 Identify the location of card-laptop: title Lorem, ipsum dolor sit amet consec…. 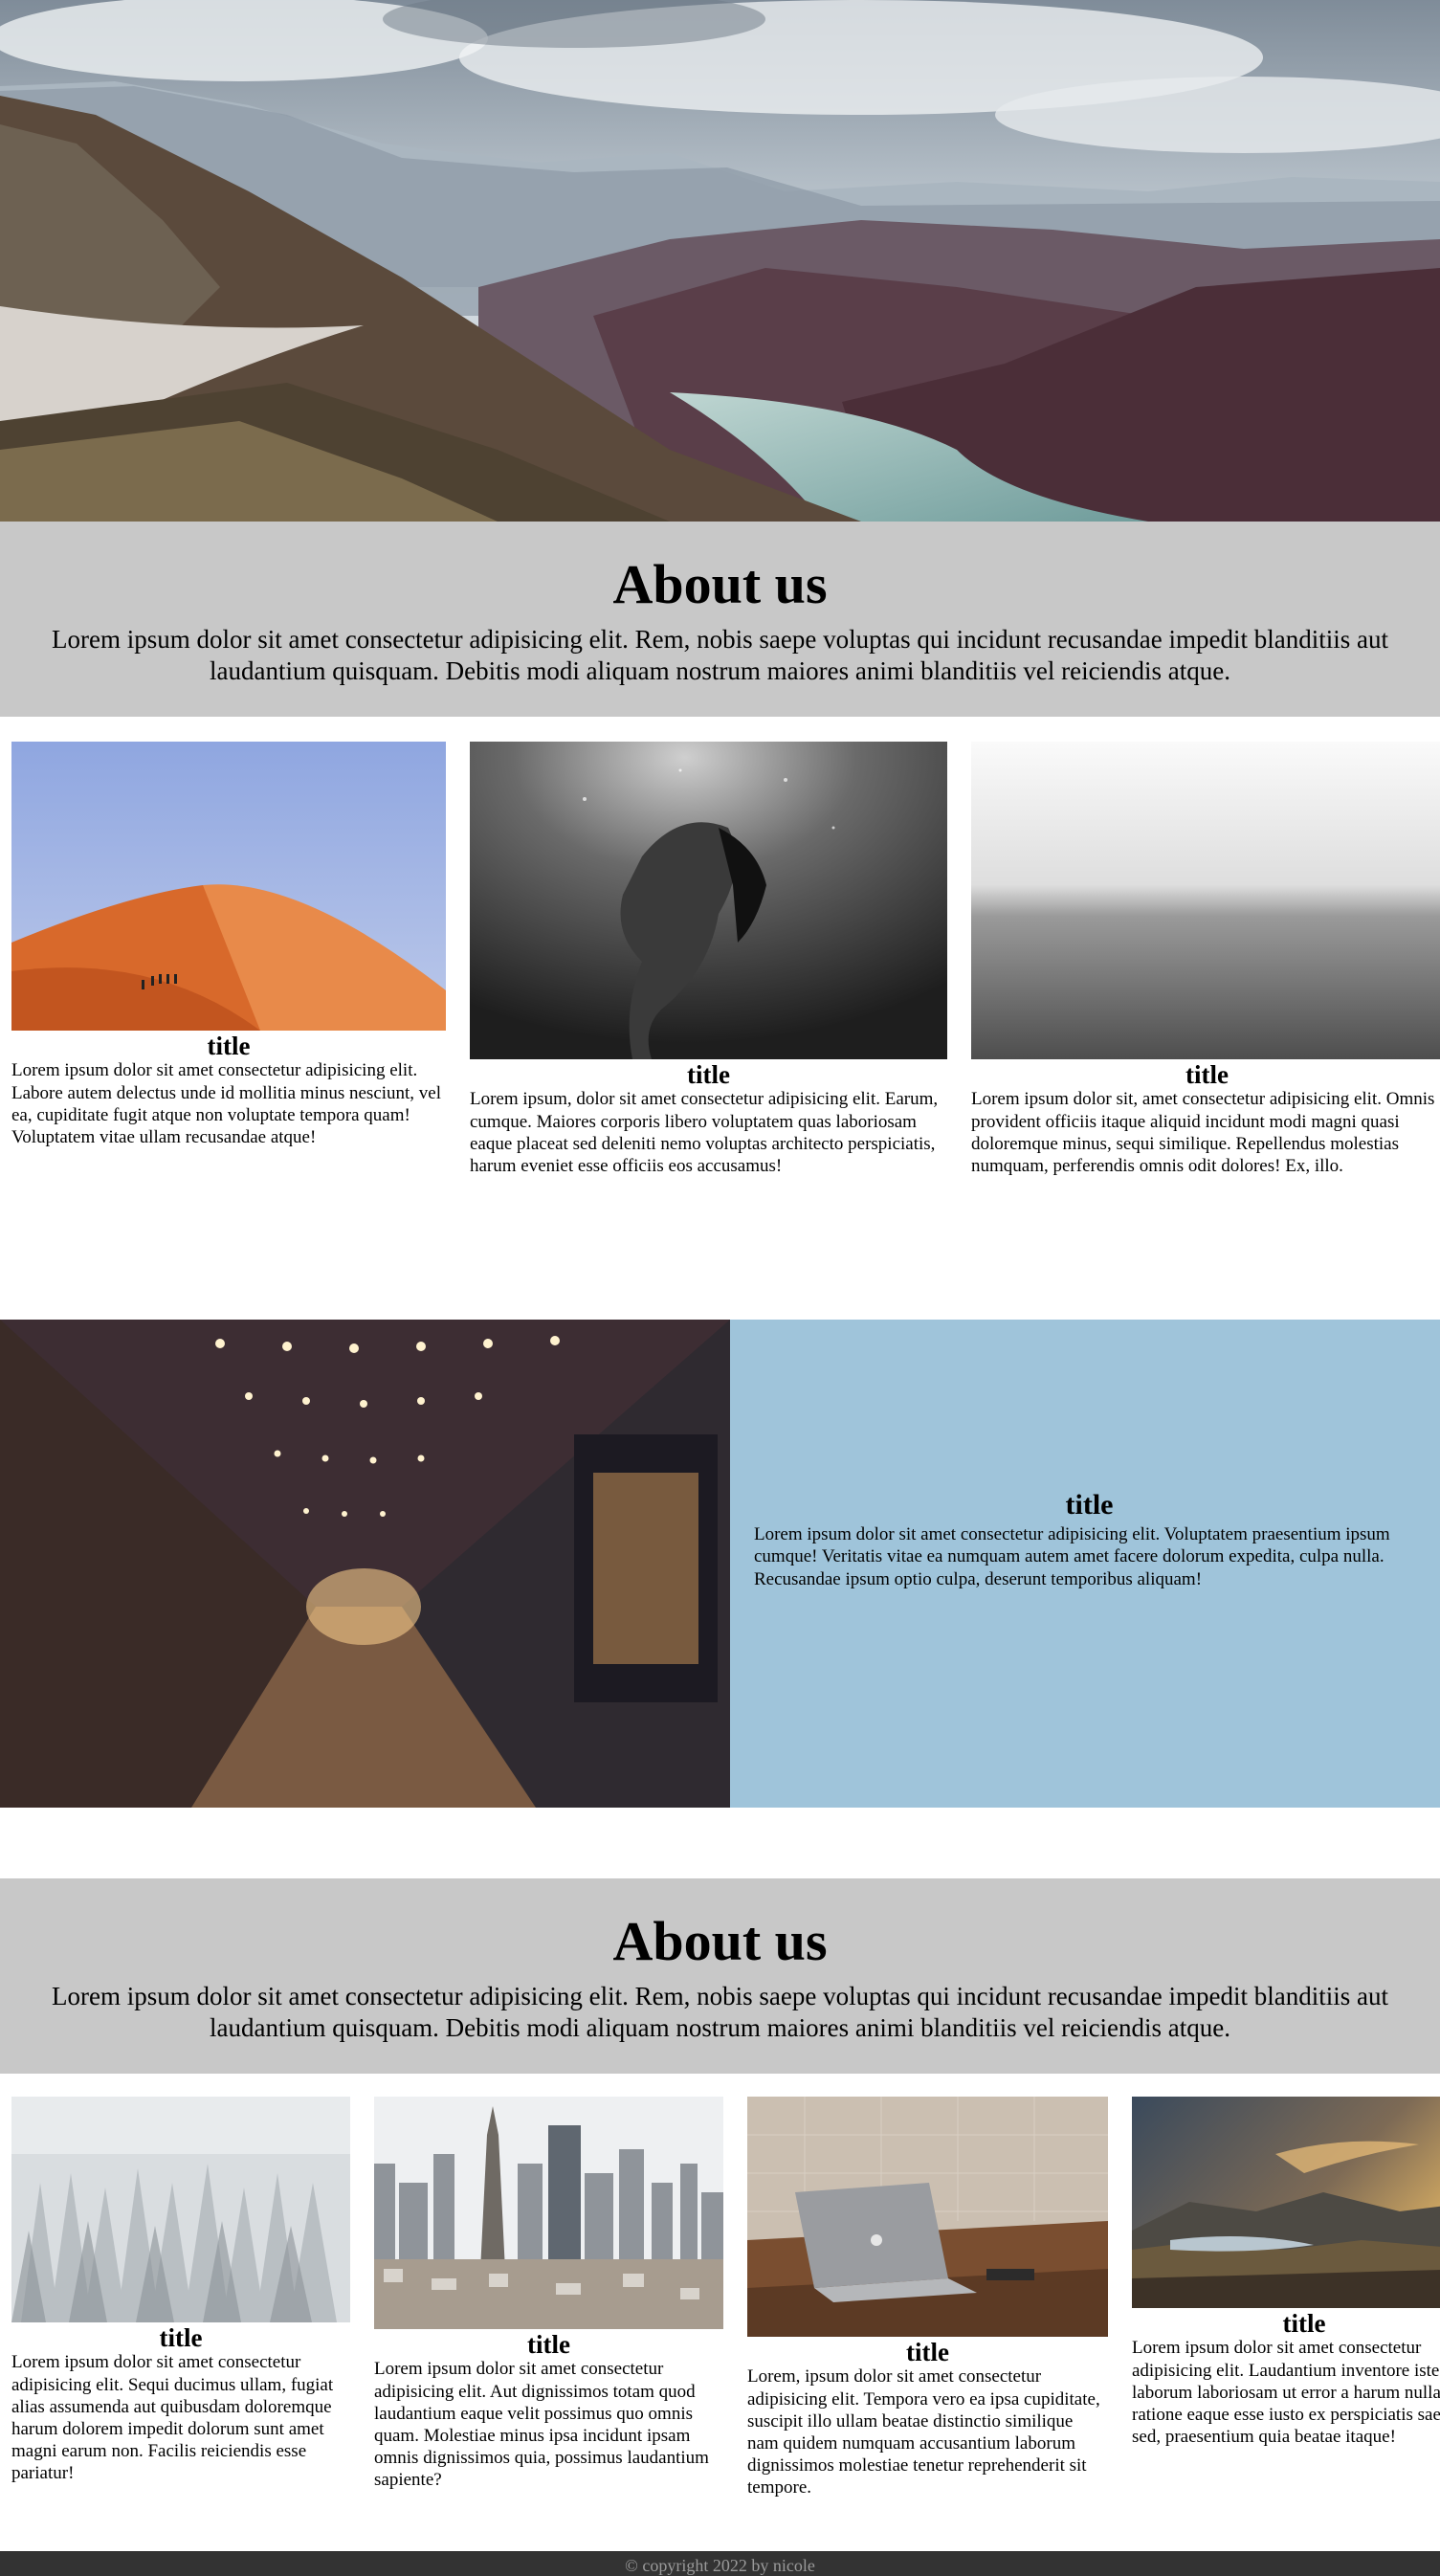
(927, 2297).